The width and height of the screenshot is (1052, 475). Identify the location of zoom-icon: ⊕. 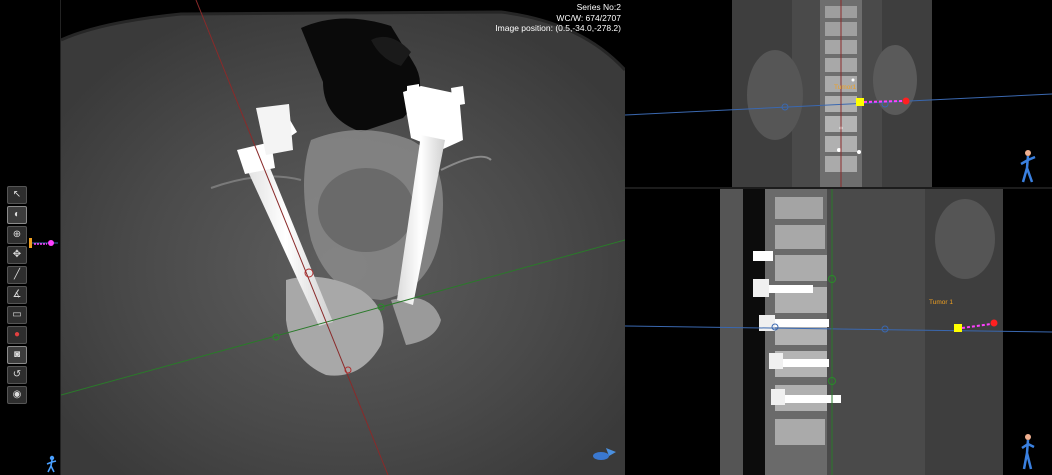
(17, 234).